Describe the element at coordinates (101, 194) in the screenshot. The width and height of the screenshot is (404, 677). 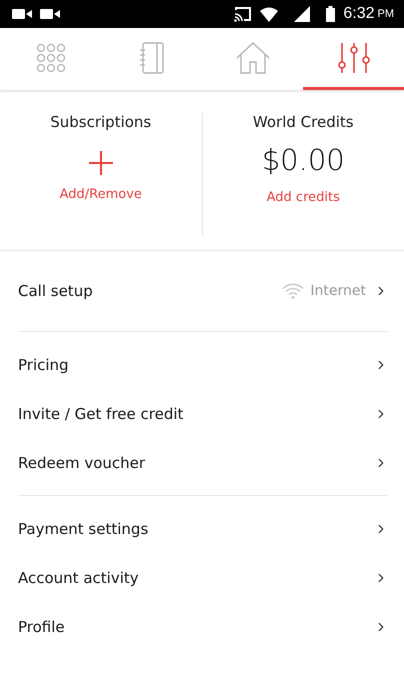
I see `add-remove-link: Add/Remove` at that location.